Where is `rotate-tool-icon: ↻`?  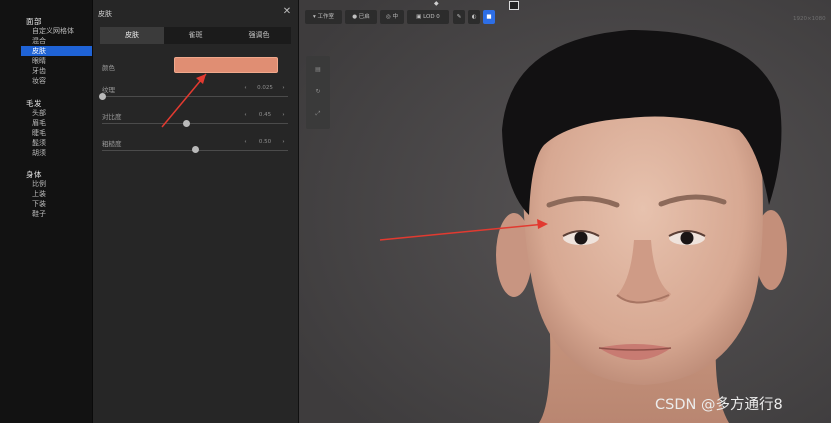
rotate-tool-icon: ↻ is located at coordinates (318, 92).